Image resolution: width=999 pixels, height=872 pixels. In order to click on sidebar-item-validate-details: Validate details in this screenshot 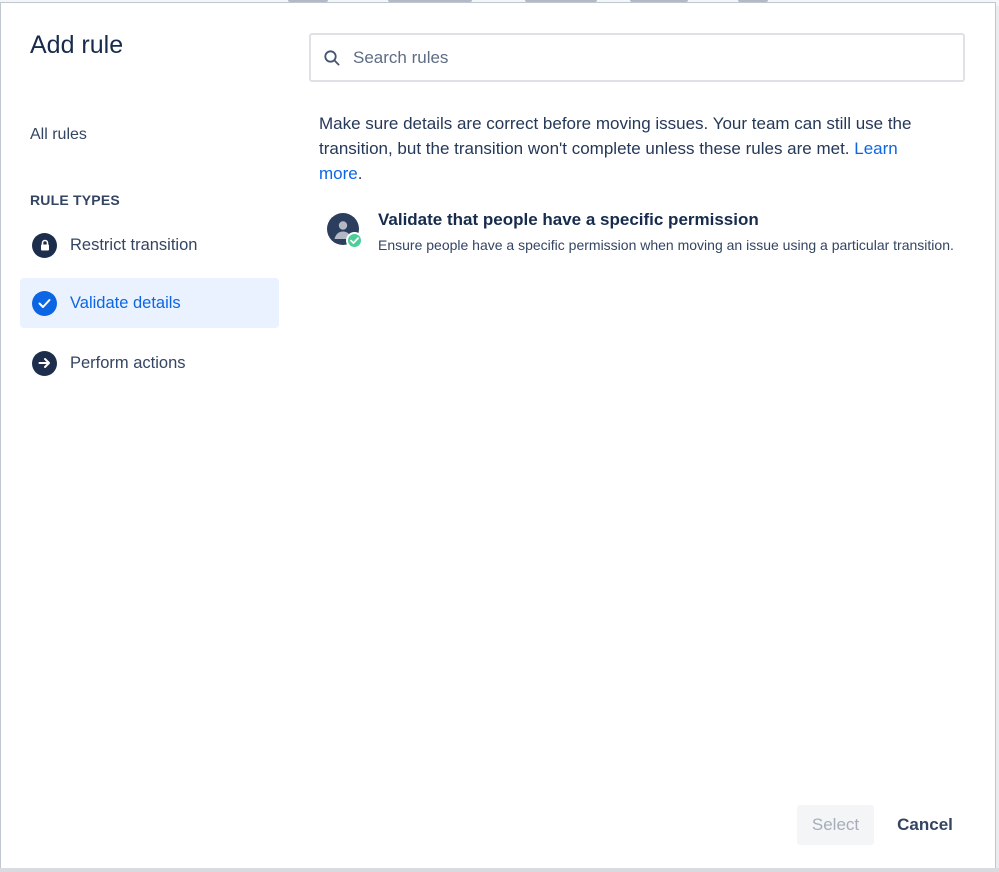, I will do `click(149, 303)`.